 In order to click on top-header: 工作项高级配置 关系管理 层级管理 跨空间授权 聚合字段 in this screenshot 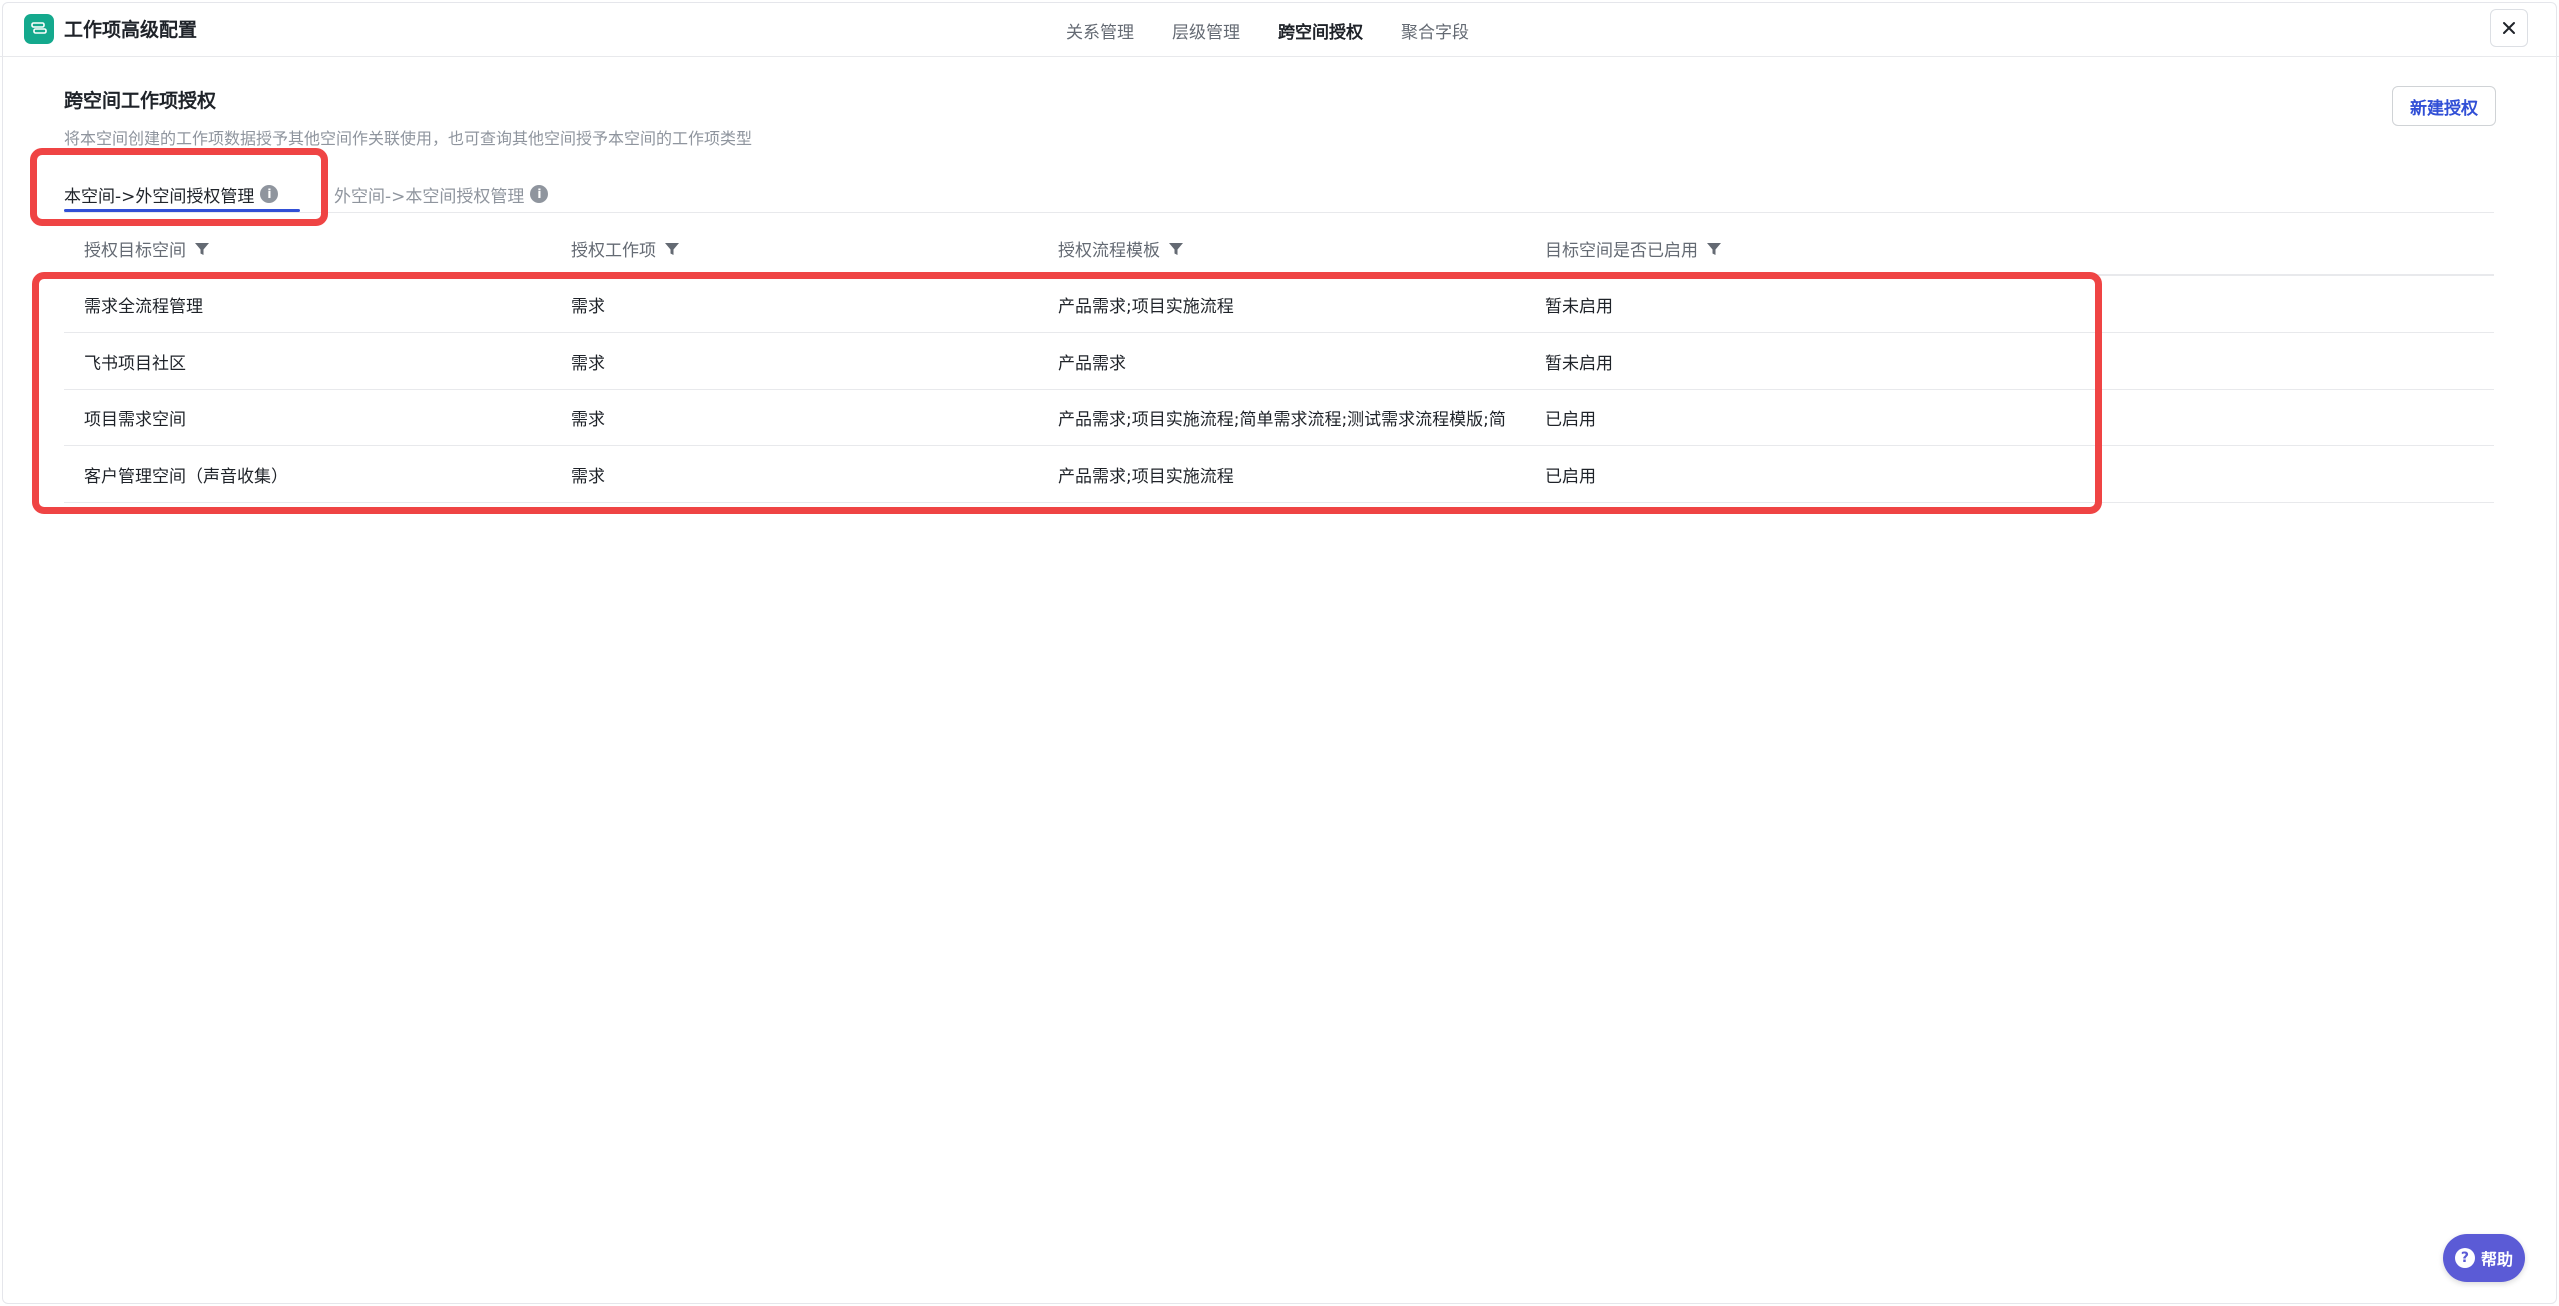, I will do `click(1279, 28)`.